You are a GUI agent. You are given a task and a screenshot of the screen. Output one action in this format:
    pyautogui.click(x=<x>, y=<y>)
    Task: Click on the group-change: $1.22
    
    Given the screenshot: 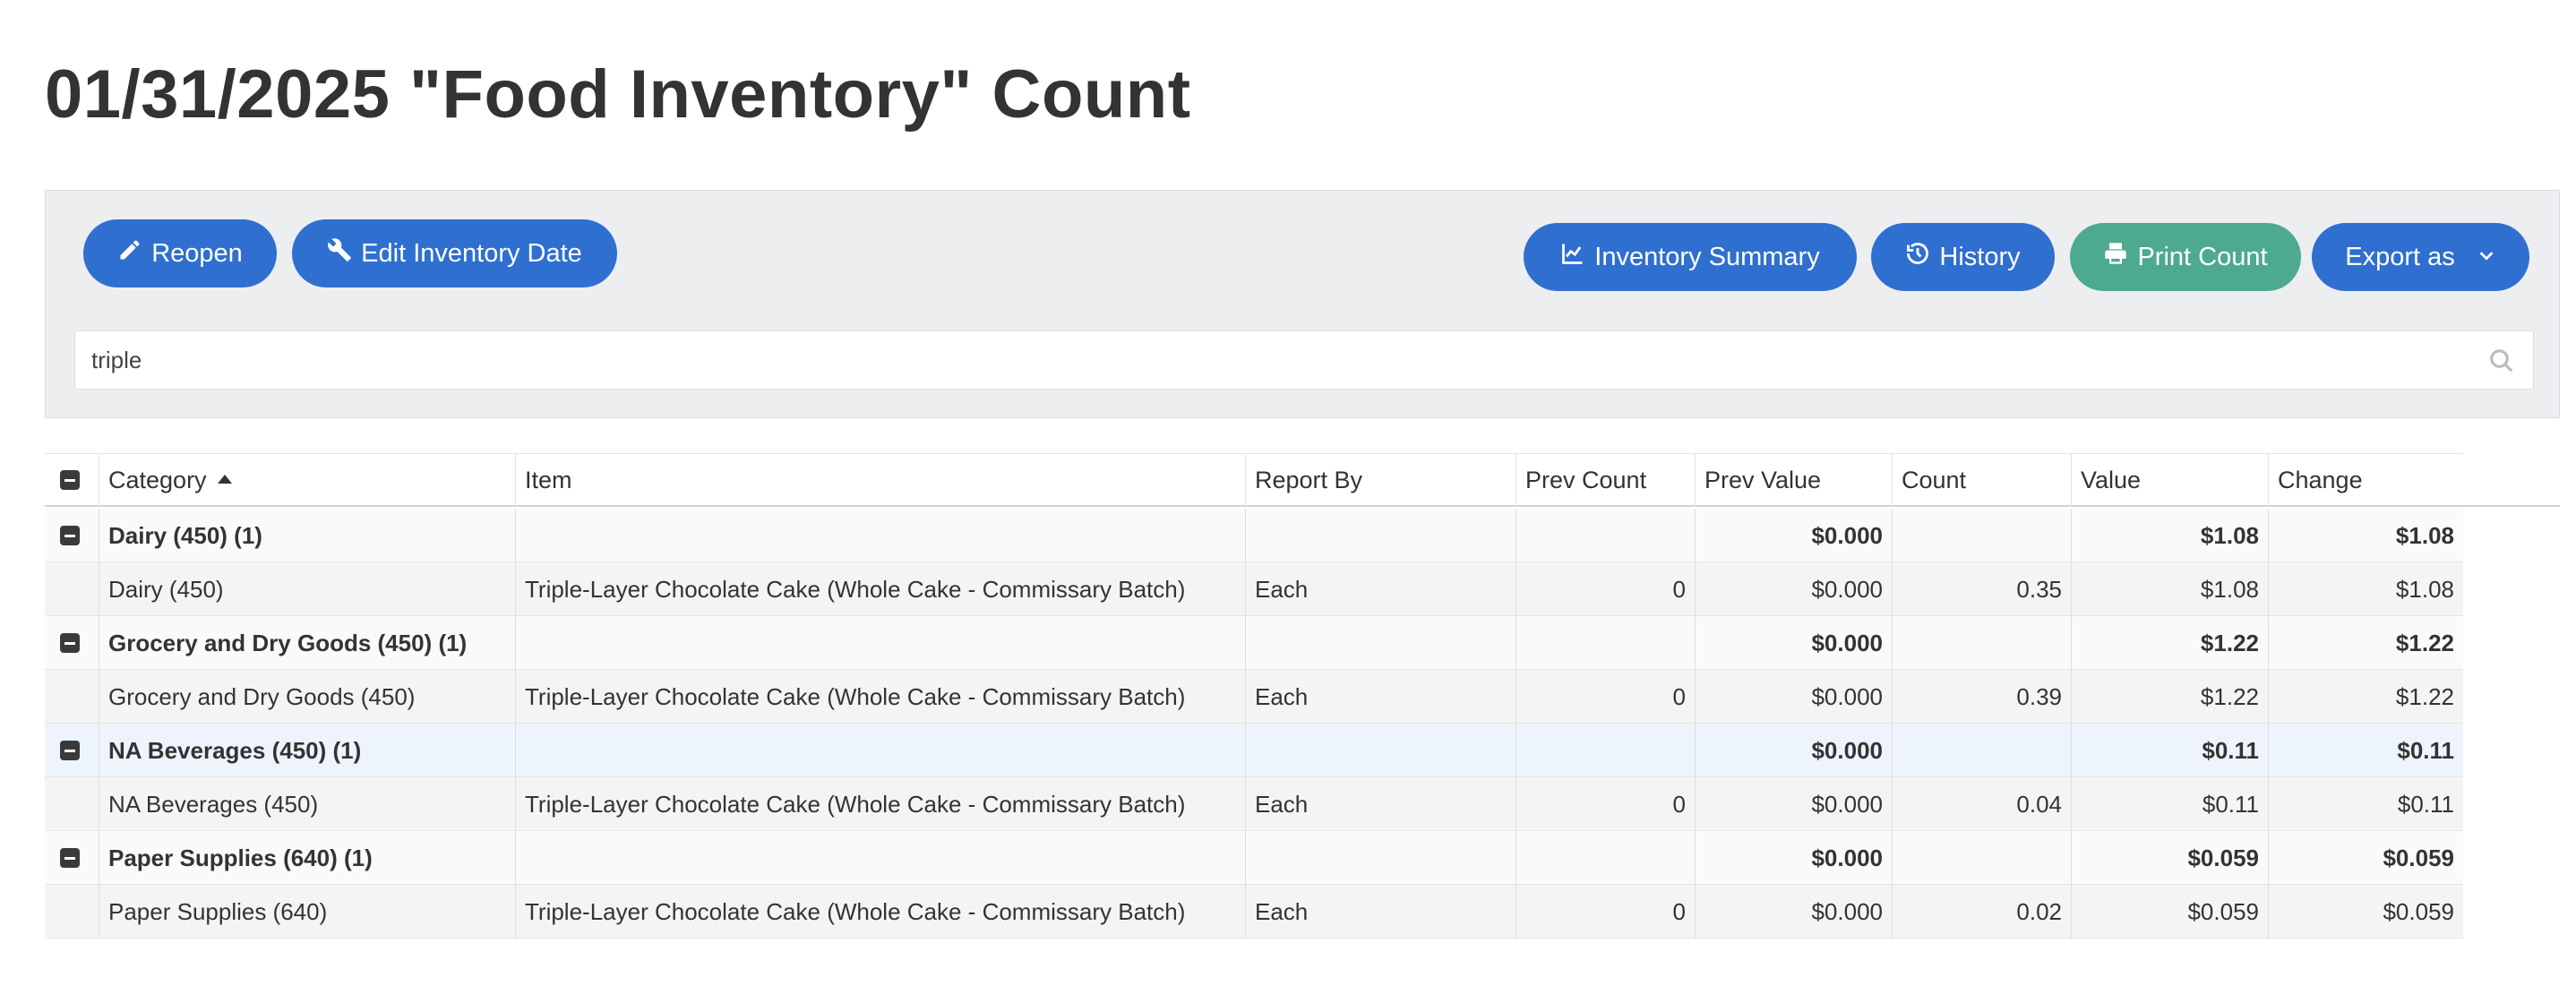 What is the action you would take?
    pyautogui.click(x=2365, y=643)
    